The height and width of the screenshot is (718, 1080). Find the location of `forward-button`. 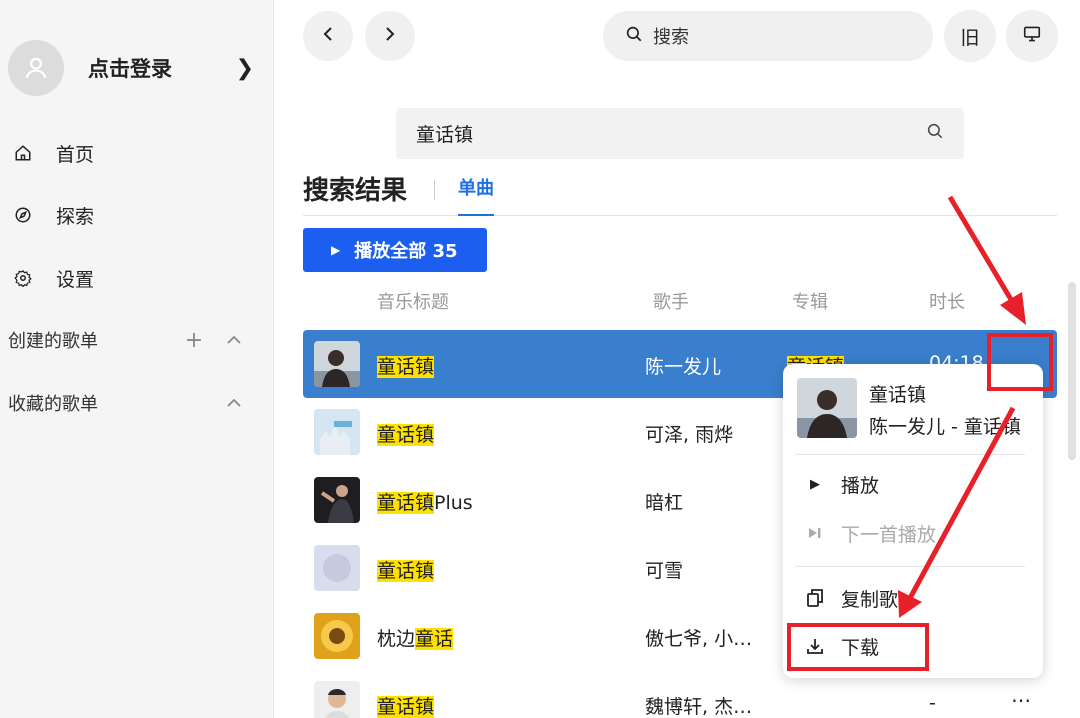

forward-button is located at coordinates (390, 36).